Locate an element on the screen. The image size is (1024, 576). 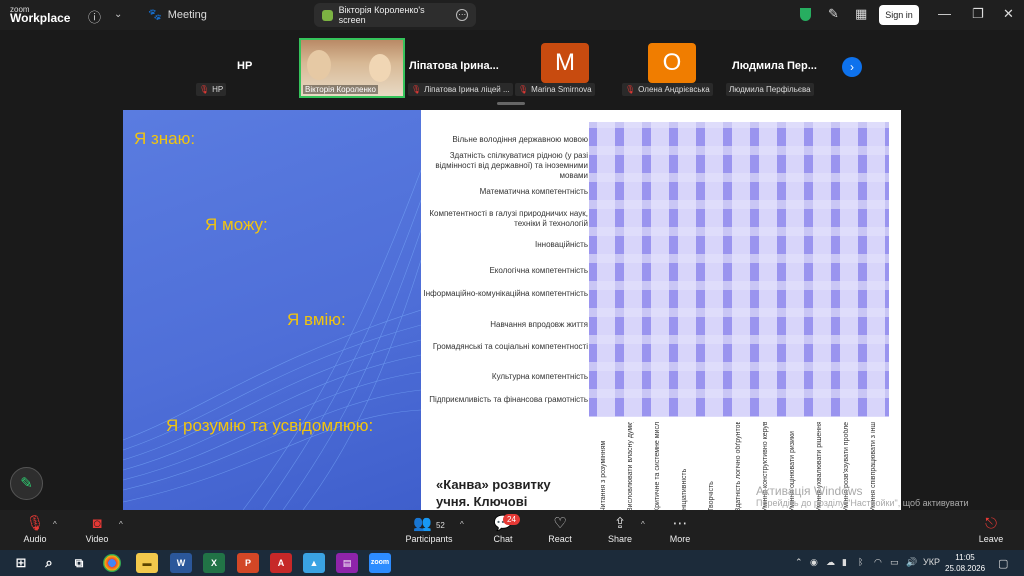
share-tab-label: Вікторія Короленко's screen is located at coordinates (381, 15).